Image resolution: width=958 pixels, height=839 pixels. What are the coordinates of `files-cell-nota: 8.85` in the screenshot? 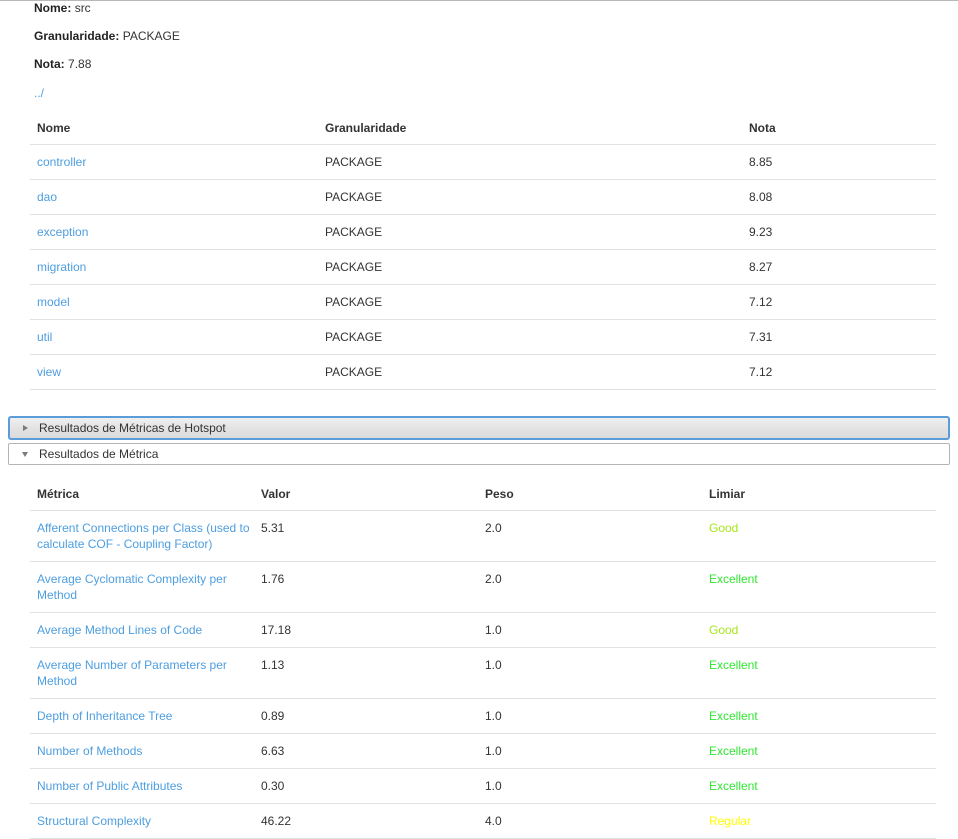 It's located at (839, 162).